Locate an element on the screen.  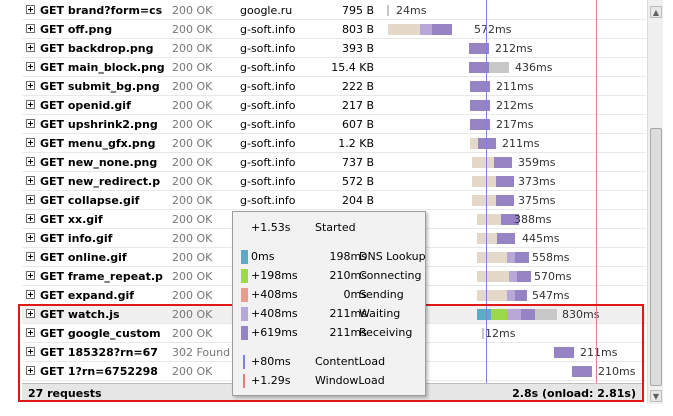
request-url: GET new_redirect.p is located at coordinates (100, 181).